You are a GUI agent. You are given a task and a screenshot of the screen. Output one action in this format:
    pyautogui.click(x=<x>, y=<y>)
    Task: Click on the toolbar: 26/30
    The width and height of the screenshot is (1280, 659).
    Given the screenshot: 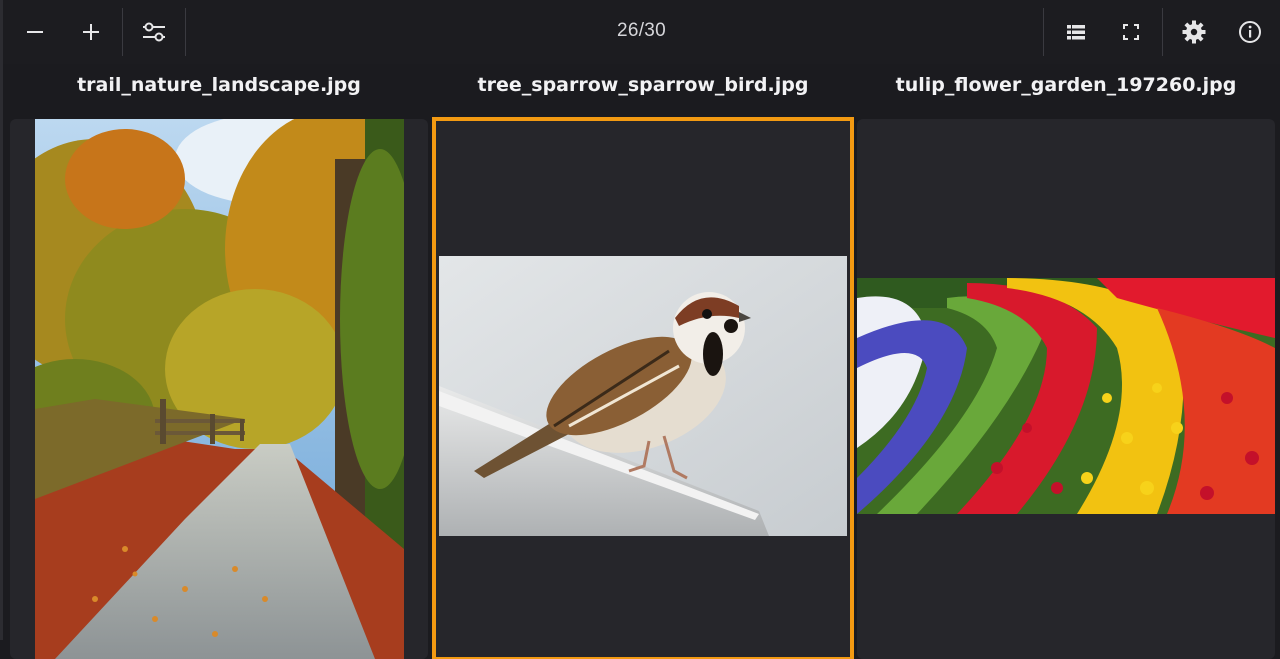 What is the action you would take?
    pyautogui.click(x=641, y=32)
    